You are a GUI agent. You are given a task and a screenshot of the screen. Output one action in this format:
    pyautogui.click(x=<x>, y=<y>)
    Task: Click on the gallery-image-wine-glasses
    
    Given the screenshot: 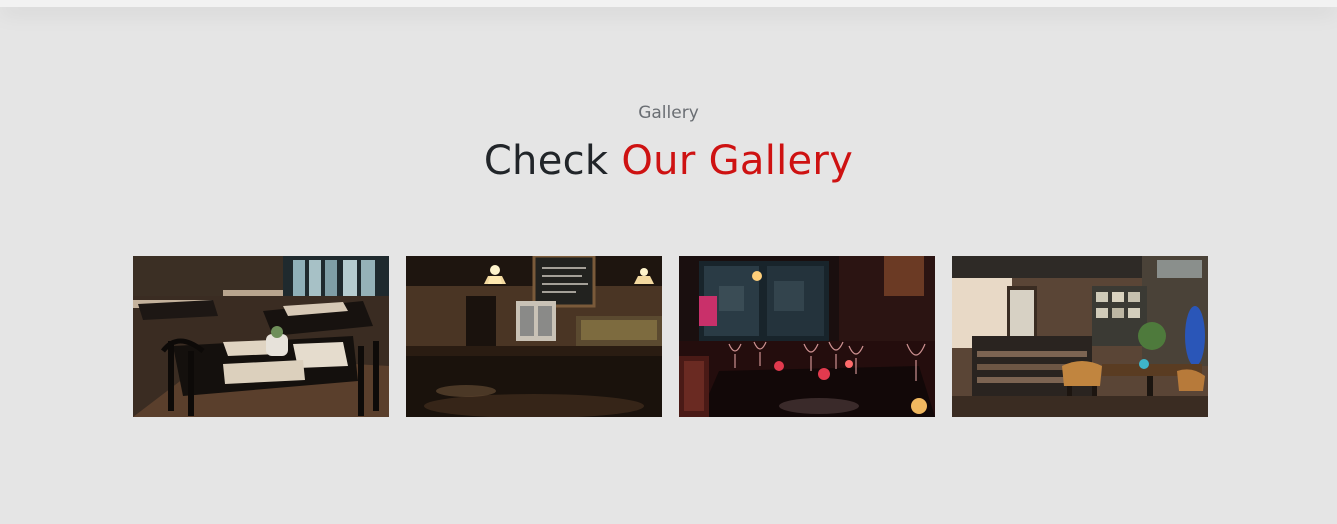 What is the action you would take?
    pyautogui.click(x=807, y=336)
    